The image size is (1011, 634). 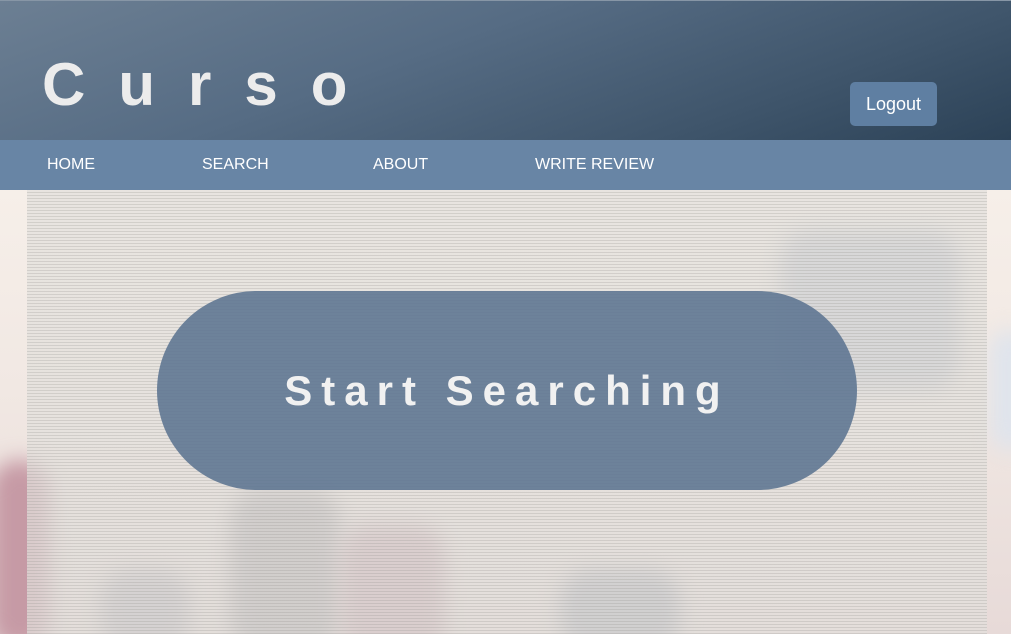 What do you see at coordinates (505, 165) in the screenshot?
I see `main-nav: HOME SEARCH ABOUT WRITE REVIEW` at bounding box center [505, 165].